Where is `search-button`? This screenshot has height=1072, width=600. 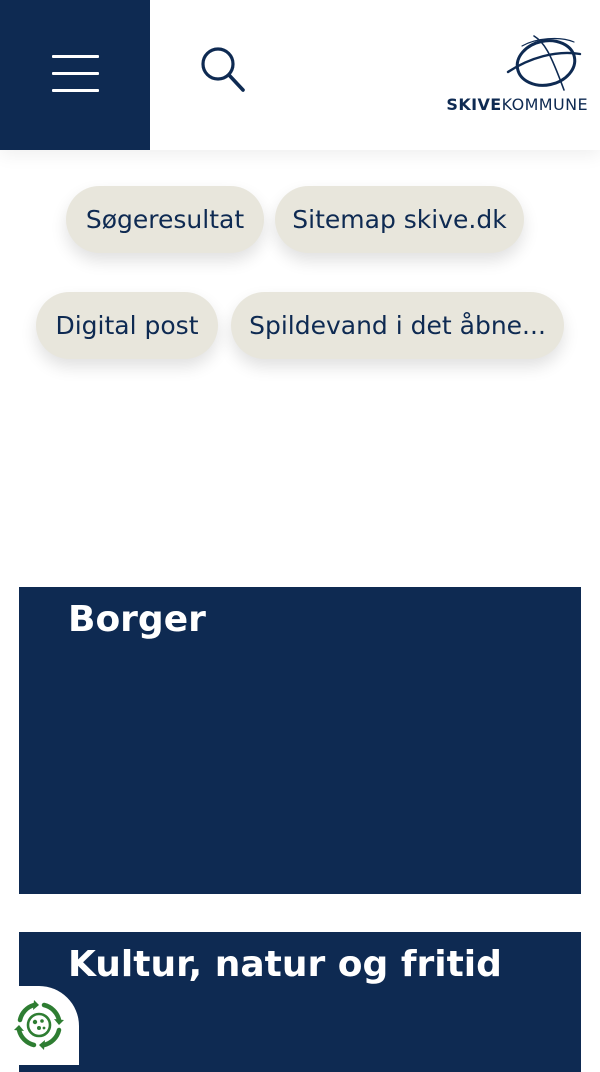
search-button is located at coordinates (224, 70).